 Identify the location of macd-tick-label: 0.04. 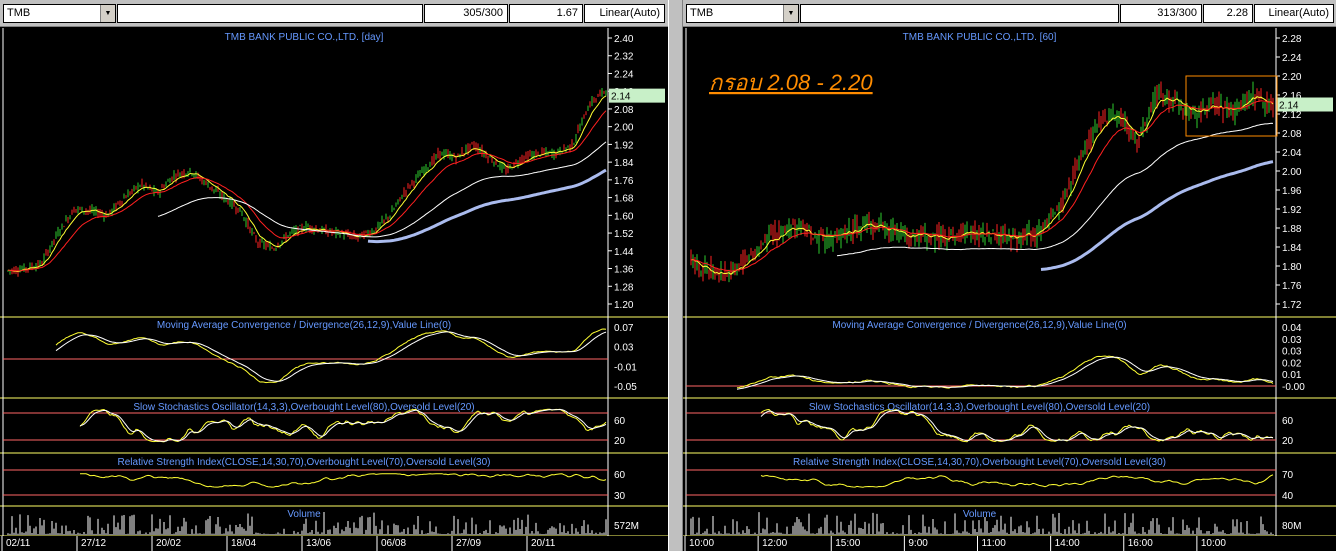
(1292, 328).